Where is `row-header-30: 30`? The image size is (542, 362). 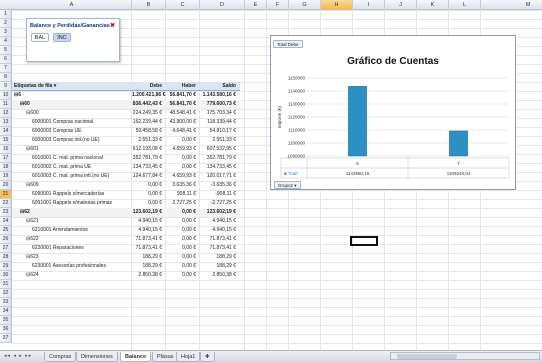 row-header-30: 30 is located at coordinates (6, 275).